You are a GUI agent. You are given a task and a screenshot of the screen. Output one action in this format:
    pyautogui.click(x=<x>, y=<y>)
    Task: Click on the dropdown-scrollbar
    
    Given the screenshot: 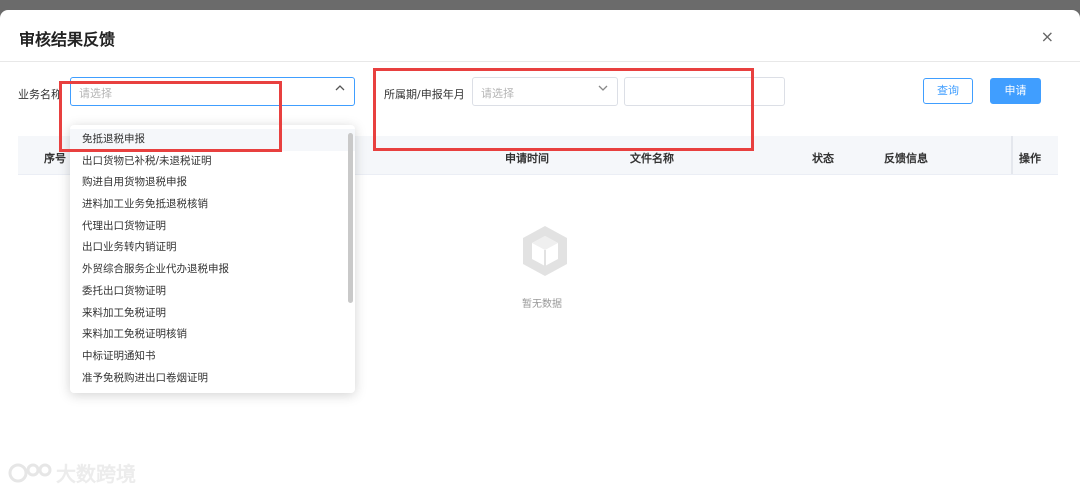 What is the action you would take?
    pyautogui.click(x=350, y=218)
    